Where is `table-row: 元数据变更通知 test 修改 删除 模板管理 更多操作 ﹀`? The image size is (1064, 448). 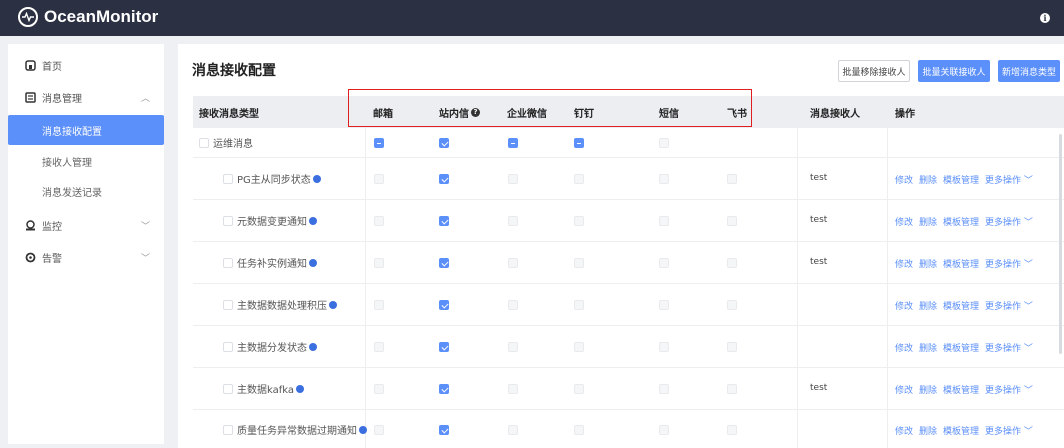
table-row: 元数据变更通知 test 修改 删除 模板管理 更多操作 ﹀ is located at coordinates (628, 221).